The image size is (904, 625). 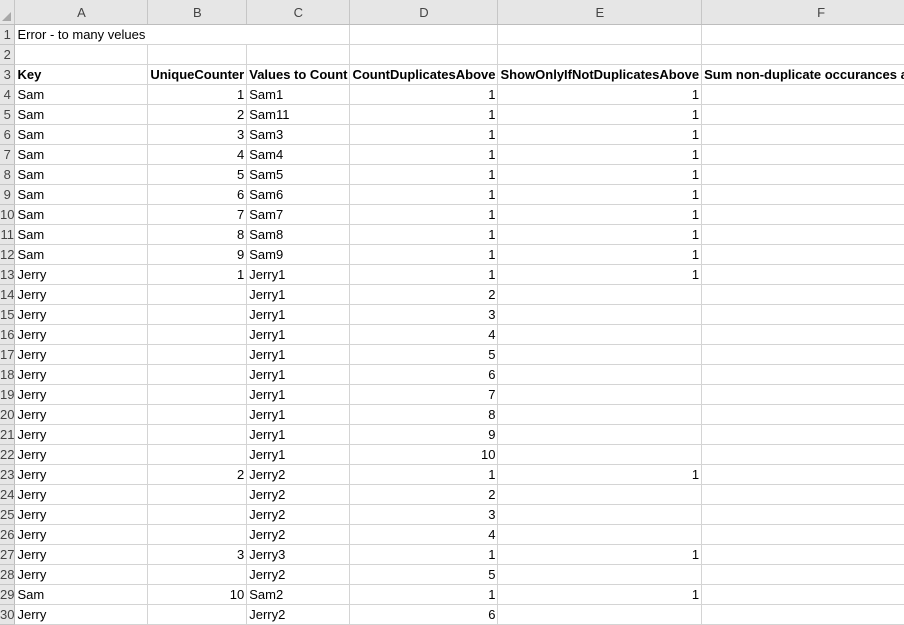 What do you see at coordinates (8, 454) in the screenshot?
I see `row-header: 22` at bounding box center [8, 454].